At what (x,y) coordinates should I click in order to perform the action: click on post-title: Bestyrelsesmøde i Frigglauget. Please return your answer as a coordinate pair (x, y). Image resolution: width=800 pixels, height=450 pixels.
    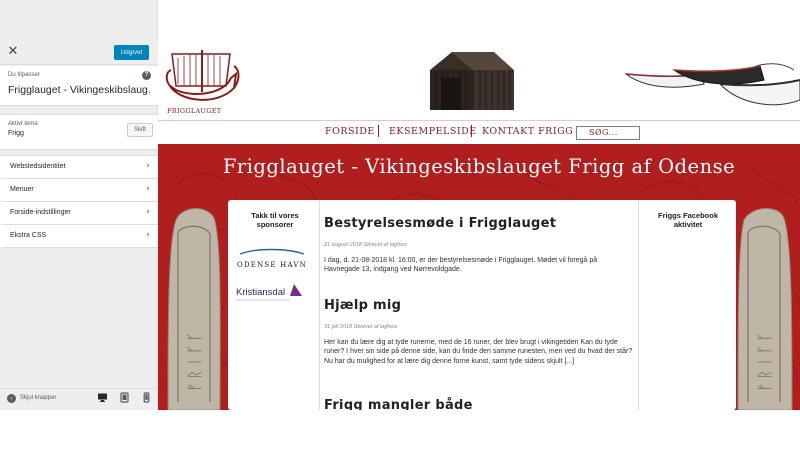
    Looking at the image, I should click on (440, 223).